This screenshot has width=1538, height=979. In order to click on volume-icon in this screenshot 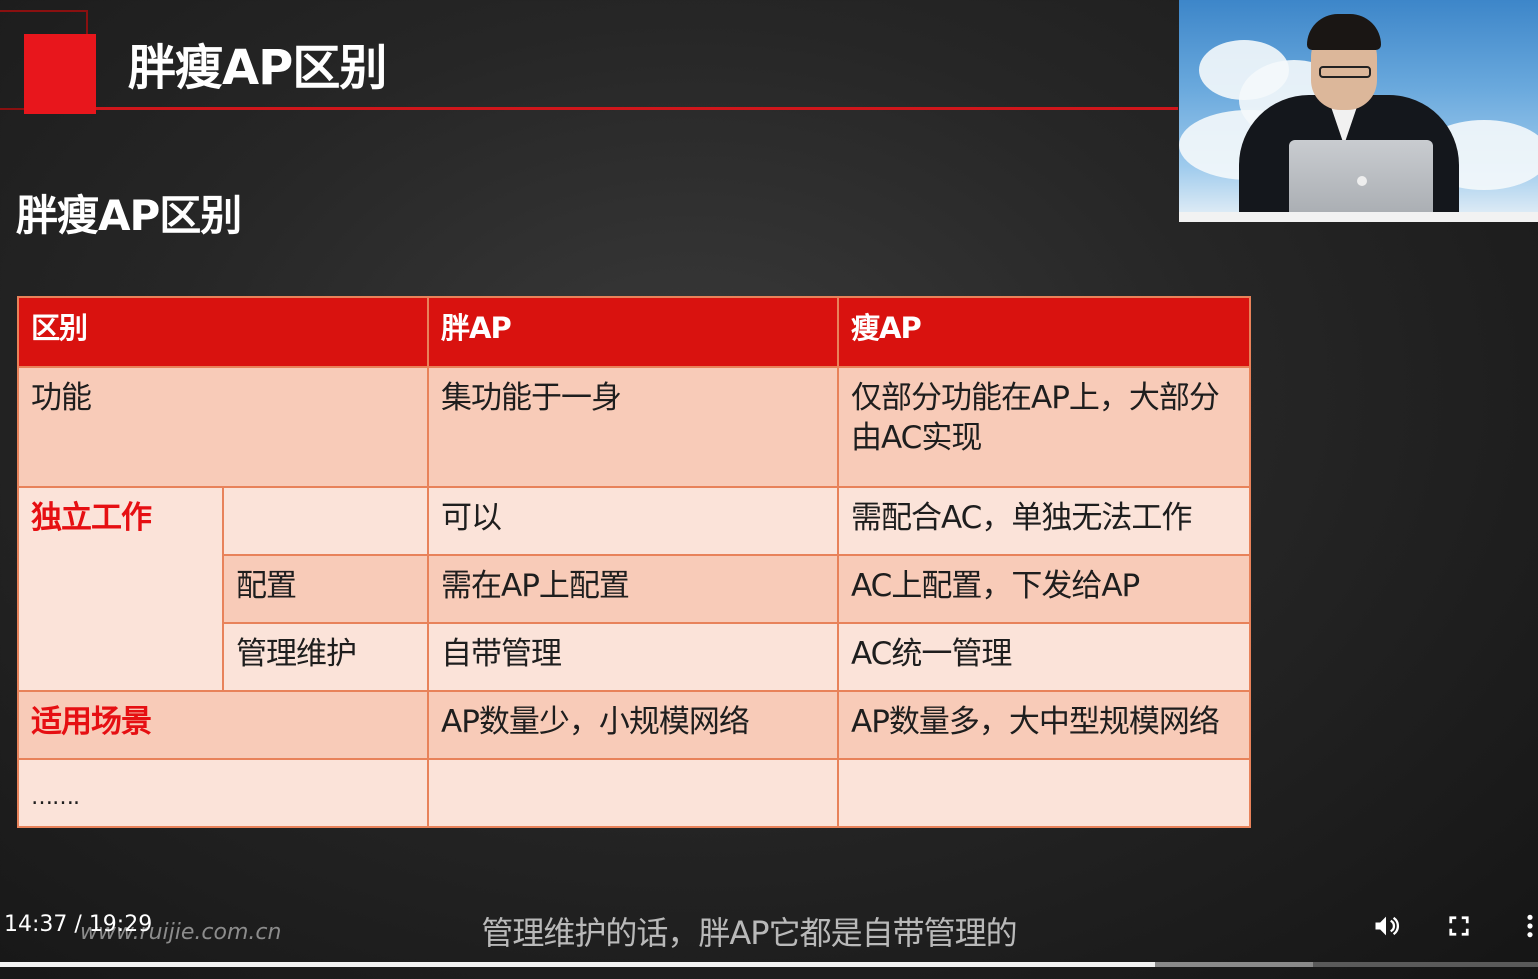, I will do `click(1387, 926)`.